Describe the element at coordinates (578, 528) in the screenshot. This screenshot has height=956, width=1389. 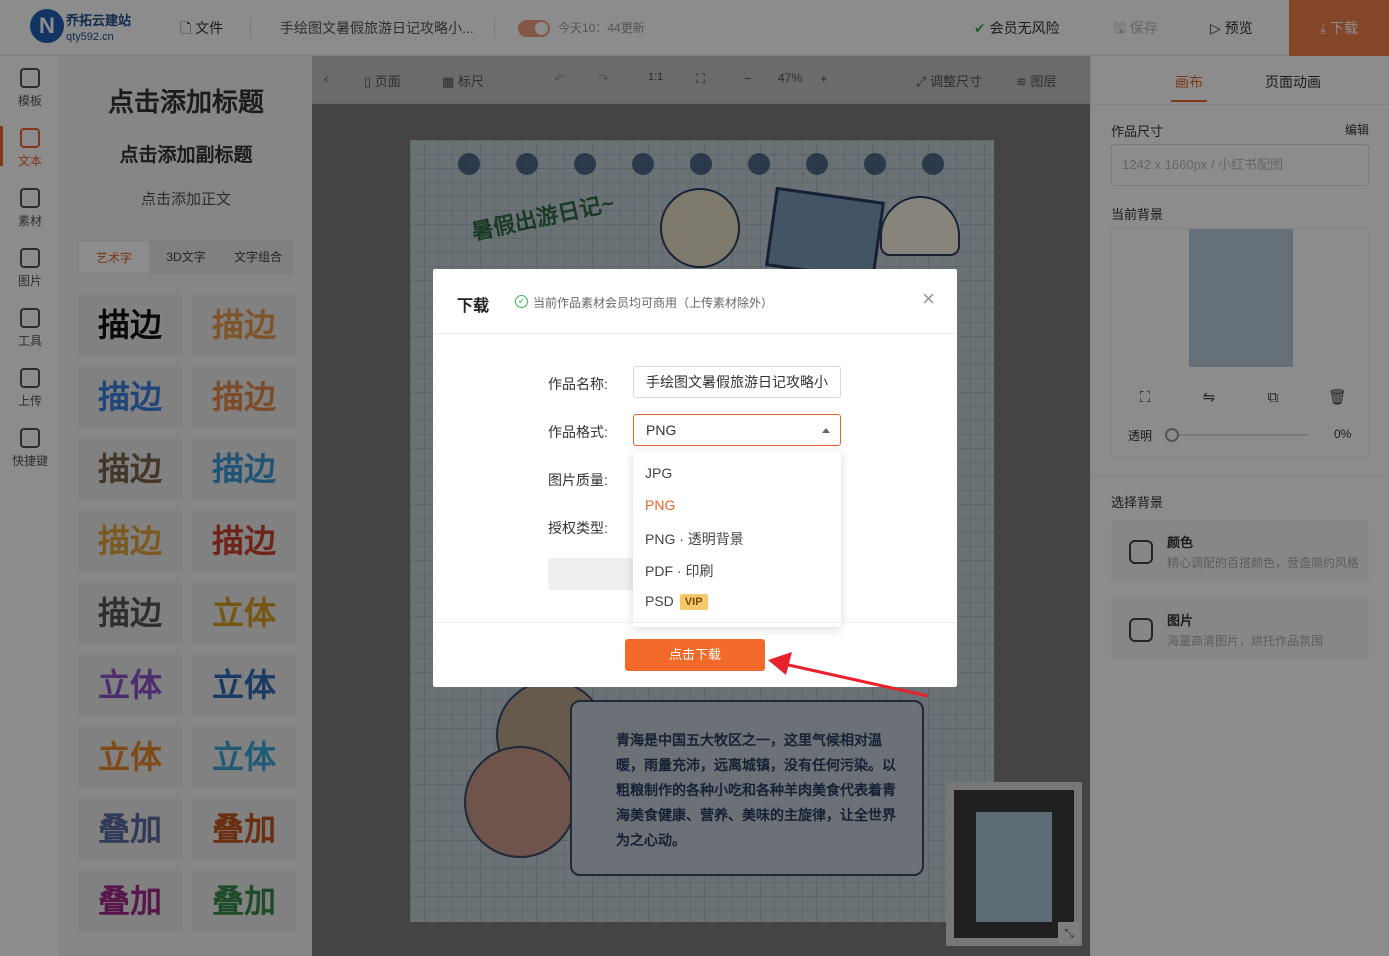
I see `license-label: 授权类型:` at that location.